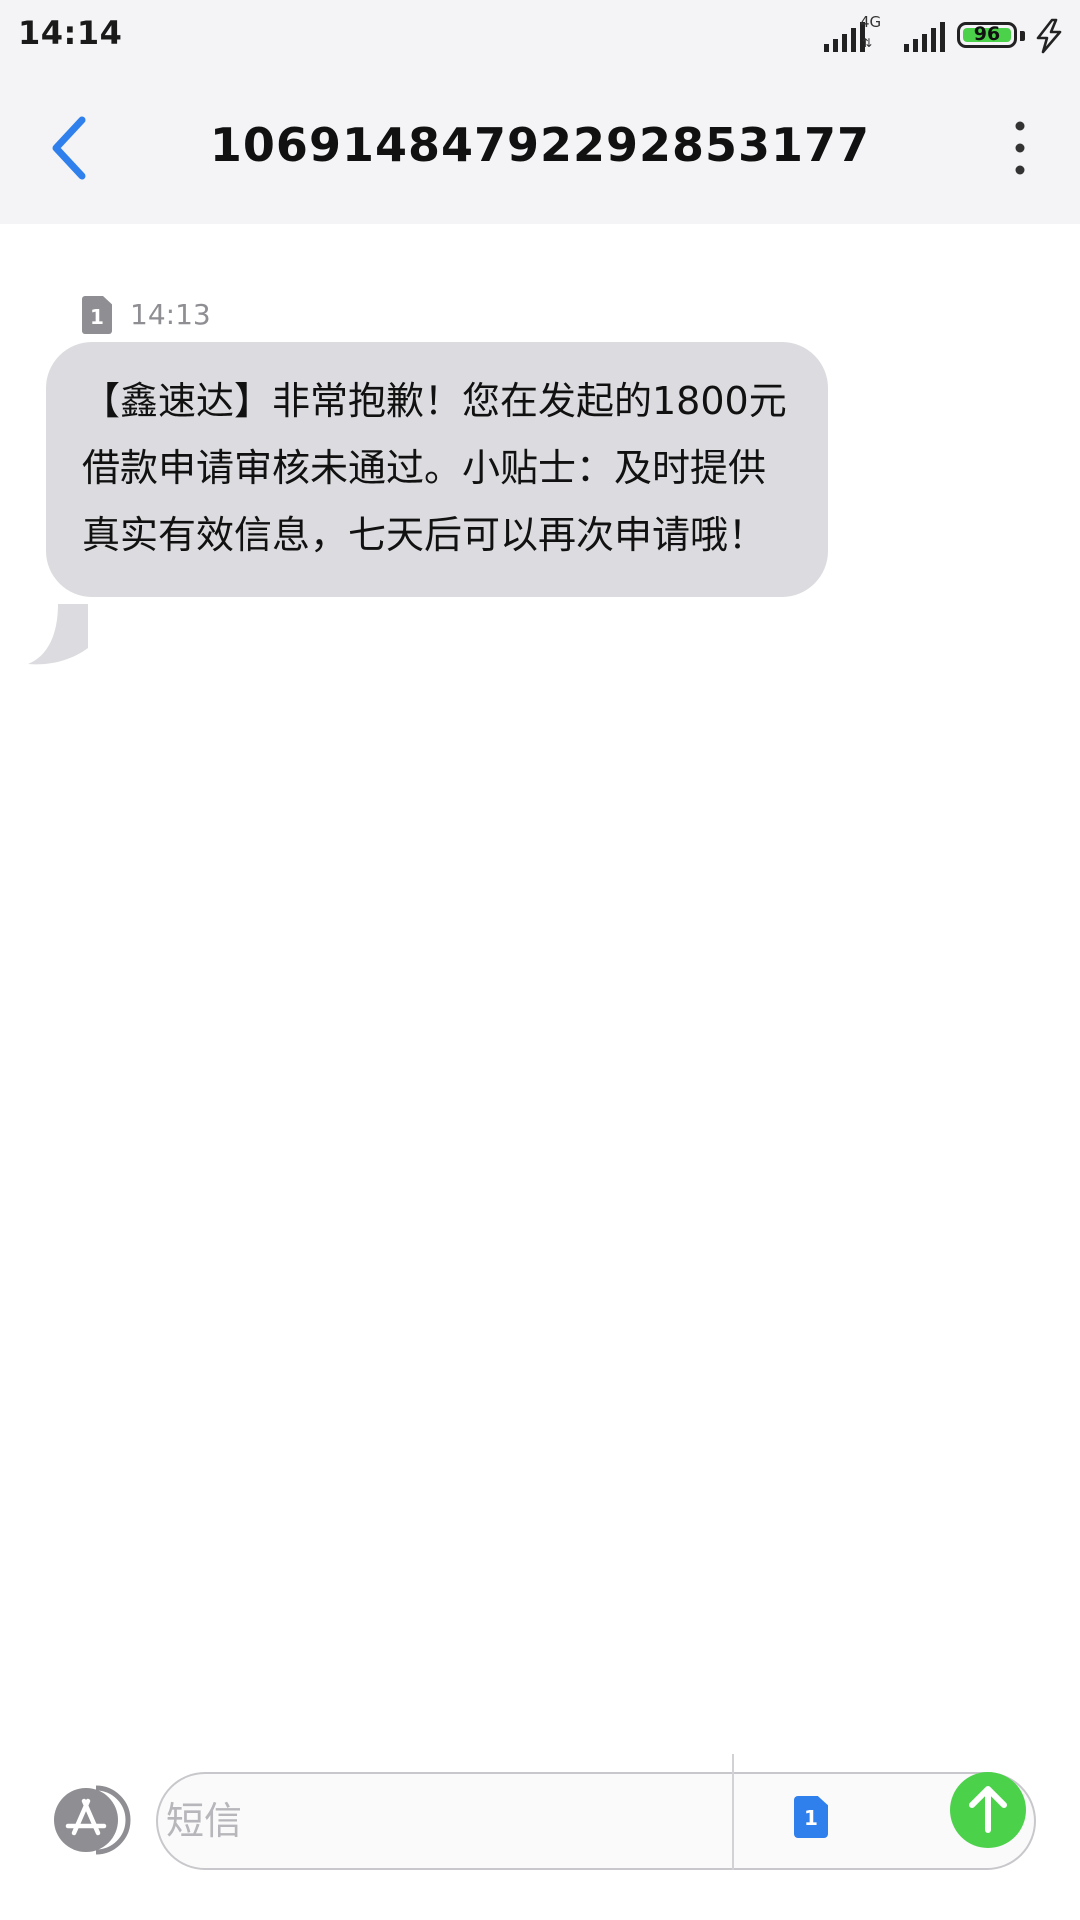 This screenshot has height=1920, width=1080. I want to click on battery-level: 96, so click(987, 34).